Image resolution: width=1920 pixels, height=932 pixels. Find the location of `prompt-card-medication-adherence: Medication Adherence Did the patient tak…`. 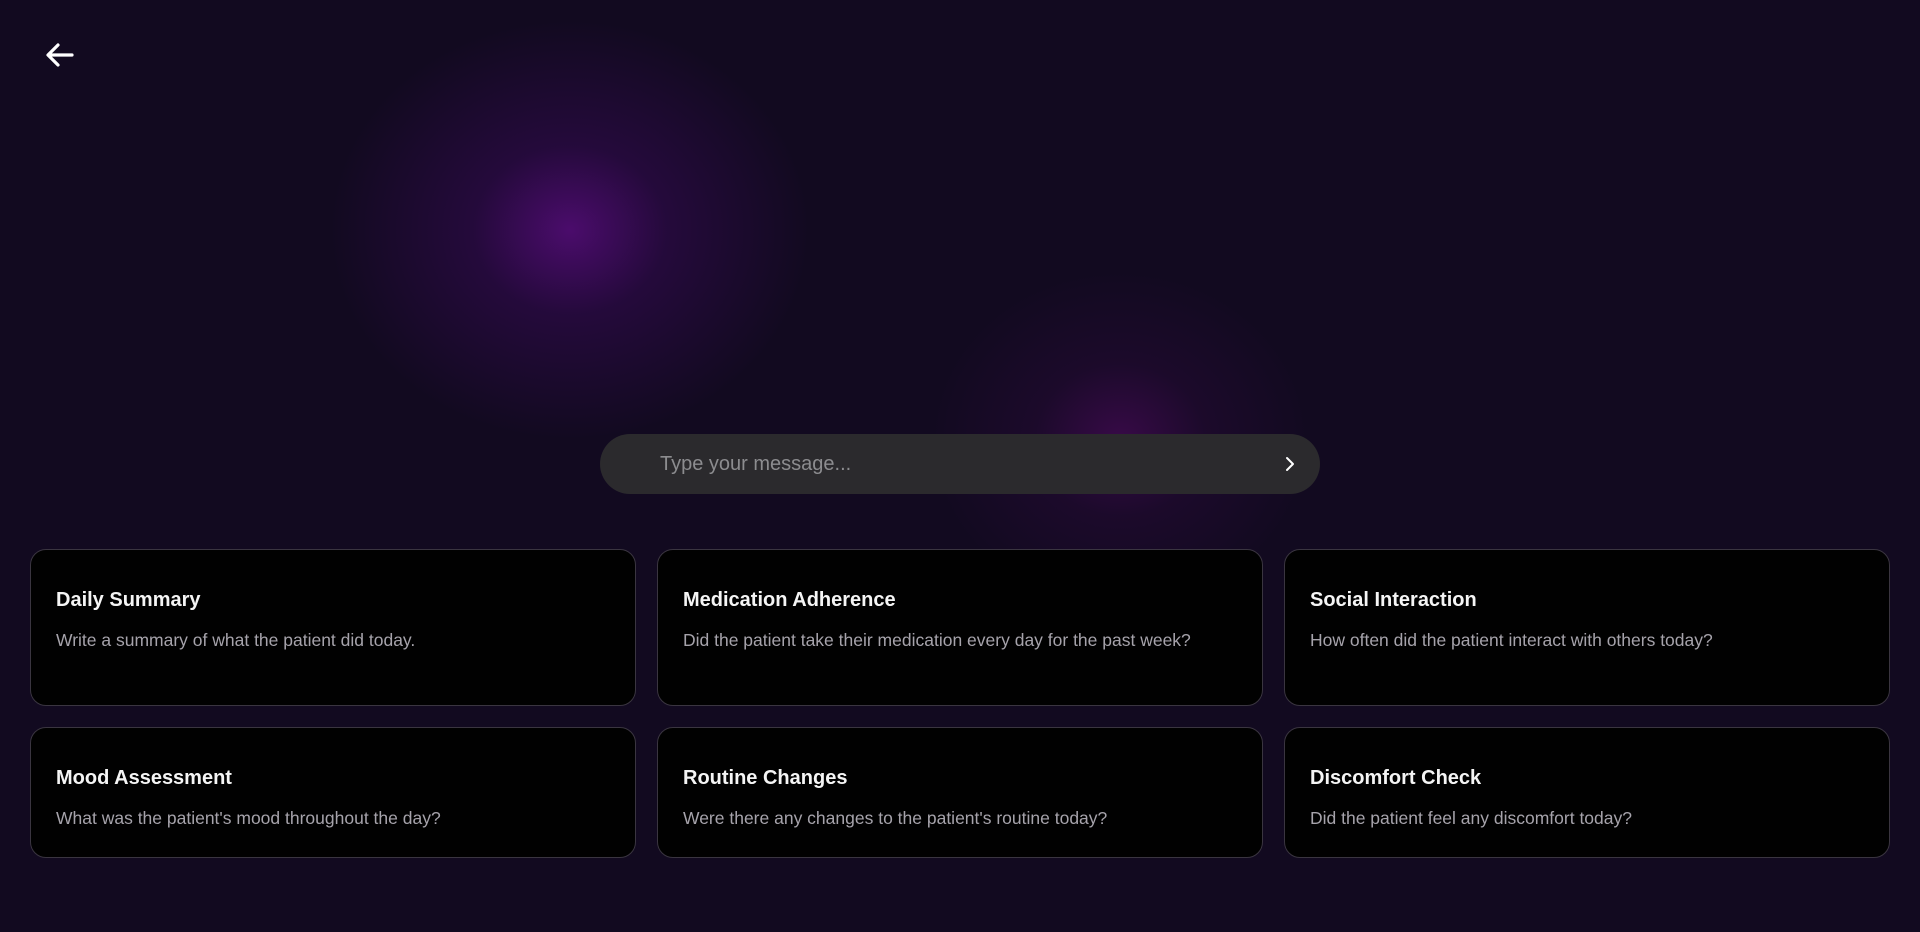

prompt-card-medication-adherence: Medication Adherence Did the patient tak… is located at coordinates (960, 627).